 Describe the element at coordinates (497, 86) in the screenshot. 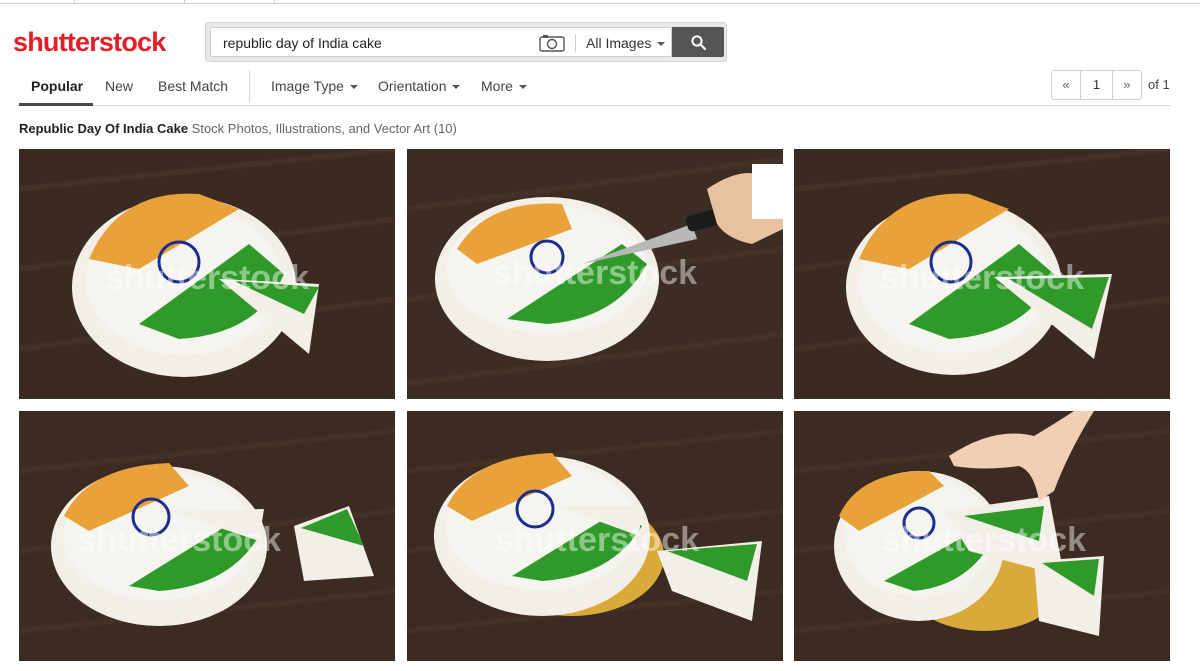

I see `filter-label: More` at that location.